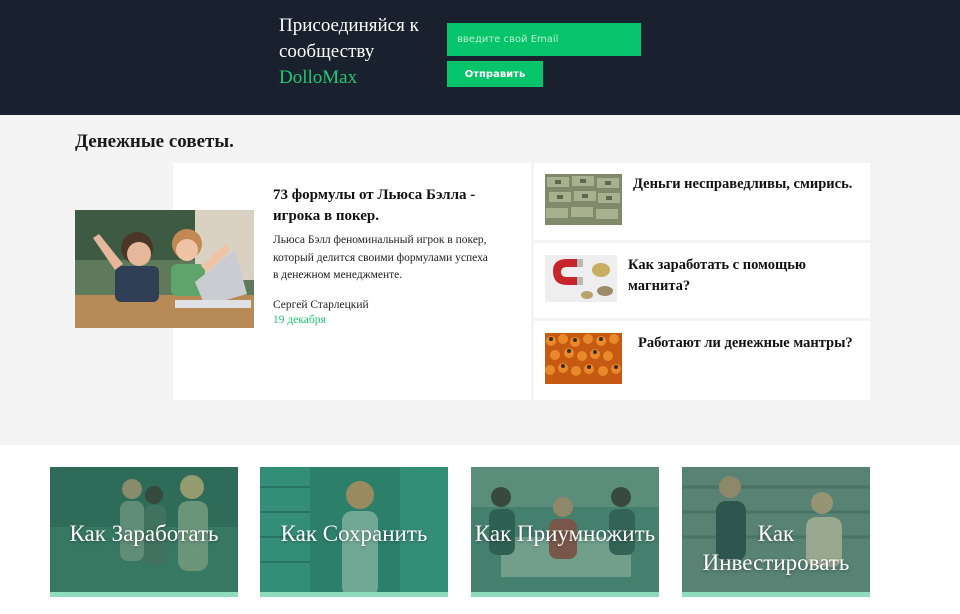 The height and width of the screenshot is (614, 960). Describe the element at coordinates (299, 319) in the screenshot. I see `article-date: 19 декабря` at that location.